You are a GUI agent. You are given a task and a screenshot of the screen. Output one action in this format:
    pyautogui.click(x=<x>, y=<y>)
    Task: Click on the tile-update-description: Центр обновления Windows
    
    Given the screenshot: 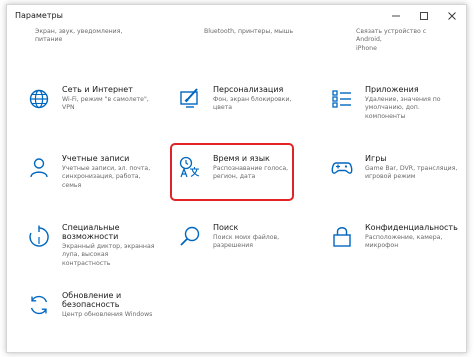 What is the action you would take?
    pyautogui.click(x=107, y=314)
    